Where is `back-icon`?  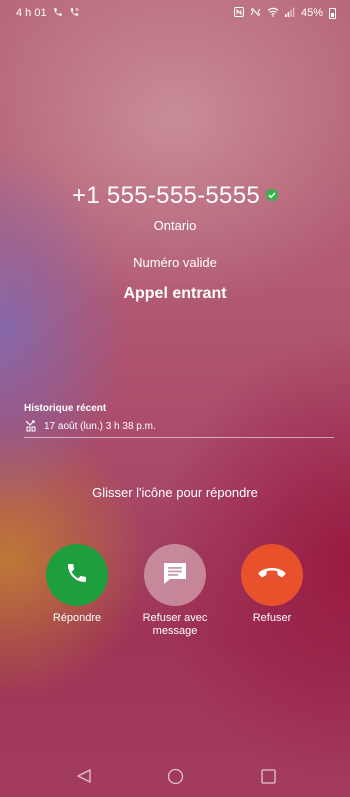 back-icon is located at coordinates (84, 778).